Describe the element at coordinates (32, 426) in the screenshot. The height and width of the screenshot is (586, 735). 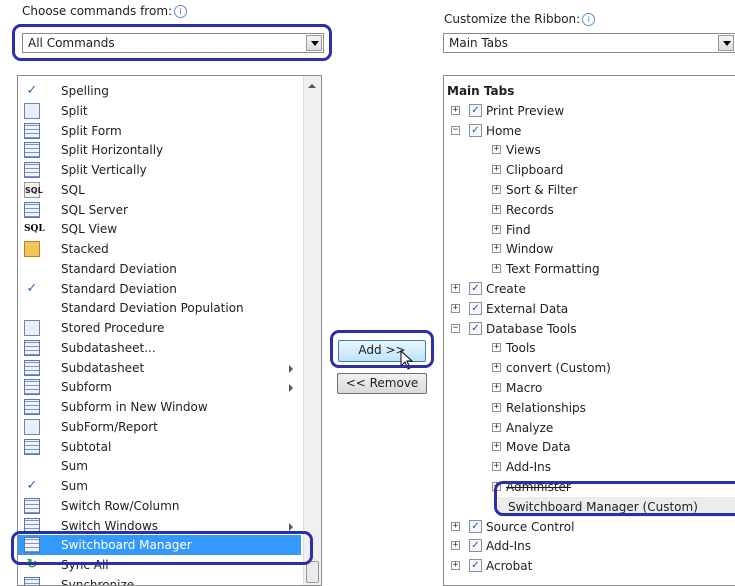
I see `subform-report-icon` at that location.